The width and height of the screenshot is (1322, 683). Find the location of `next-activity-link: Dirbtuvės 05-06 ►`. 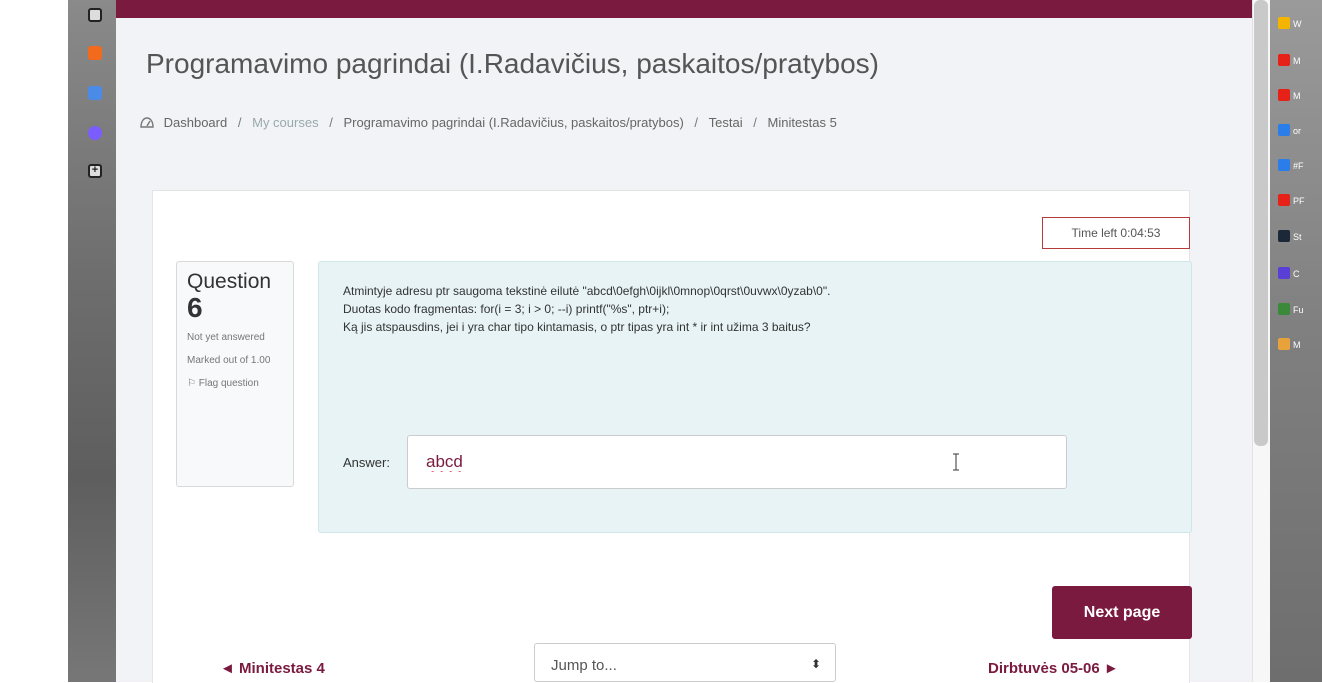

next-activity-link: Dirbtuvės 05-06 ► is located at coordinates (1053, 668).